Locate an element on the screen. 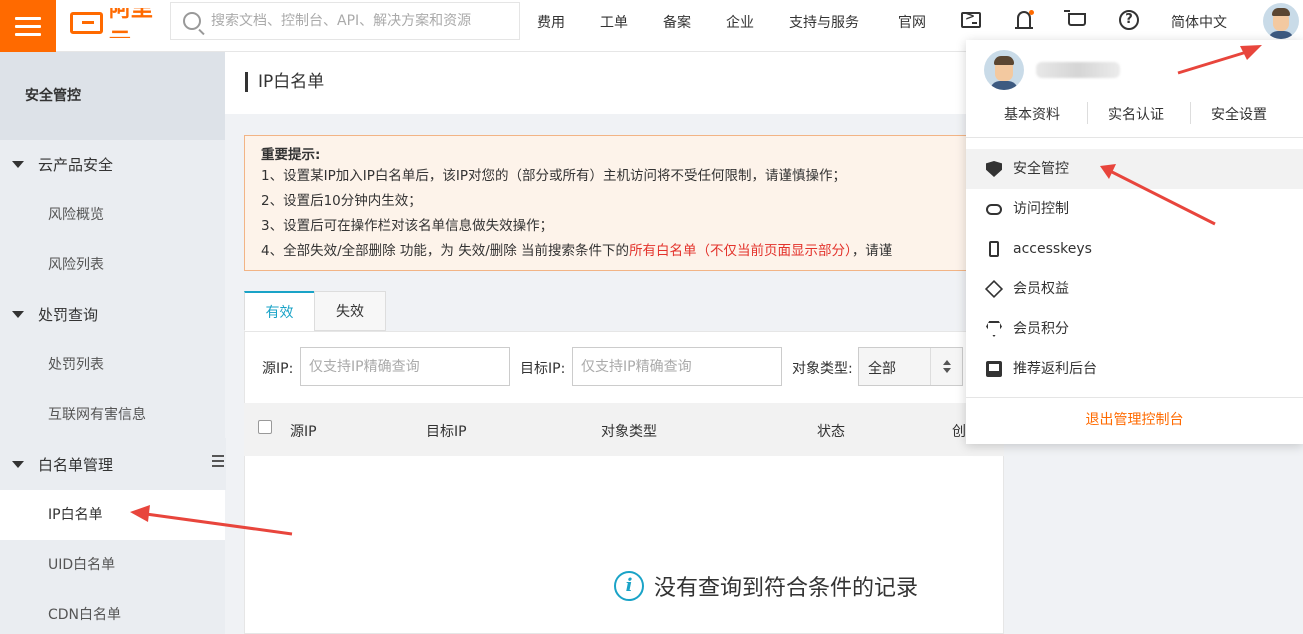 This screenshot has width=1303, height=634. nav-enterprise: 企业 is located at coordinates (740, 22).